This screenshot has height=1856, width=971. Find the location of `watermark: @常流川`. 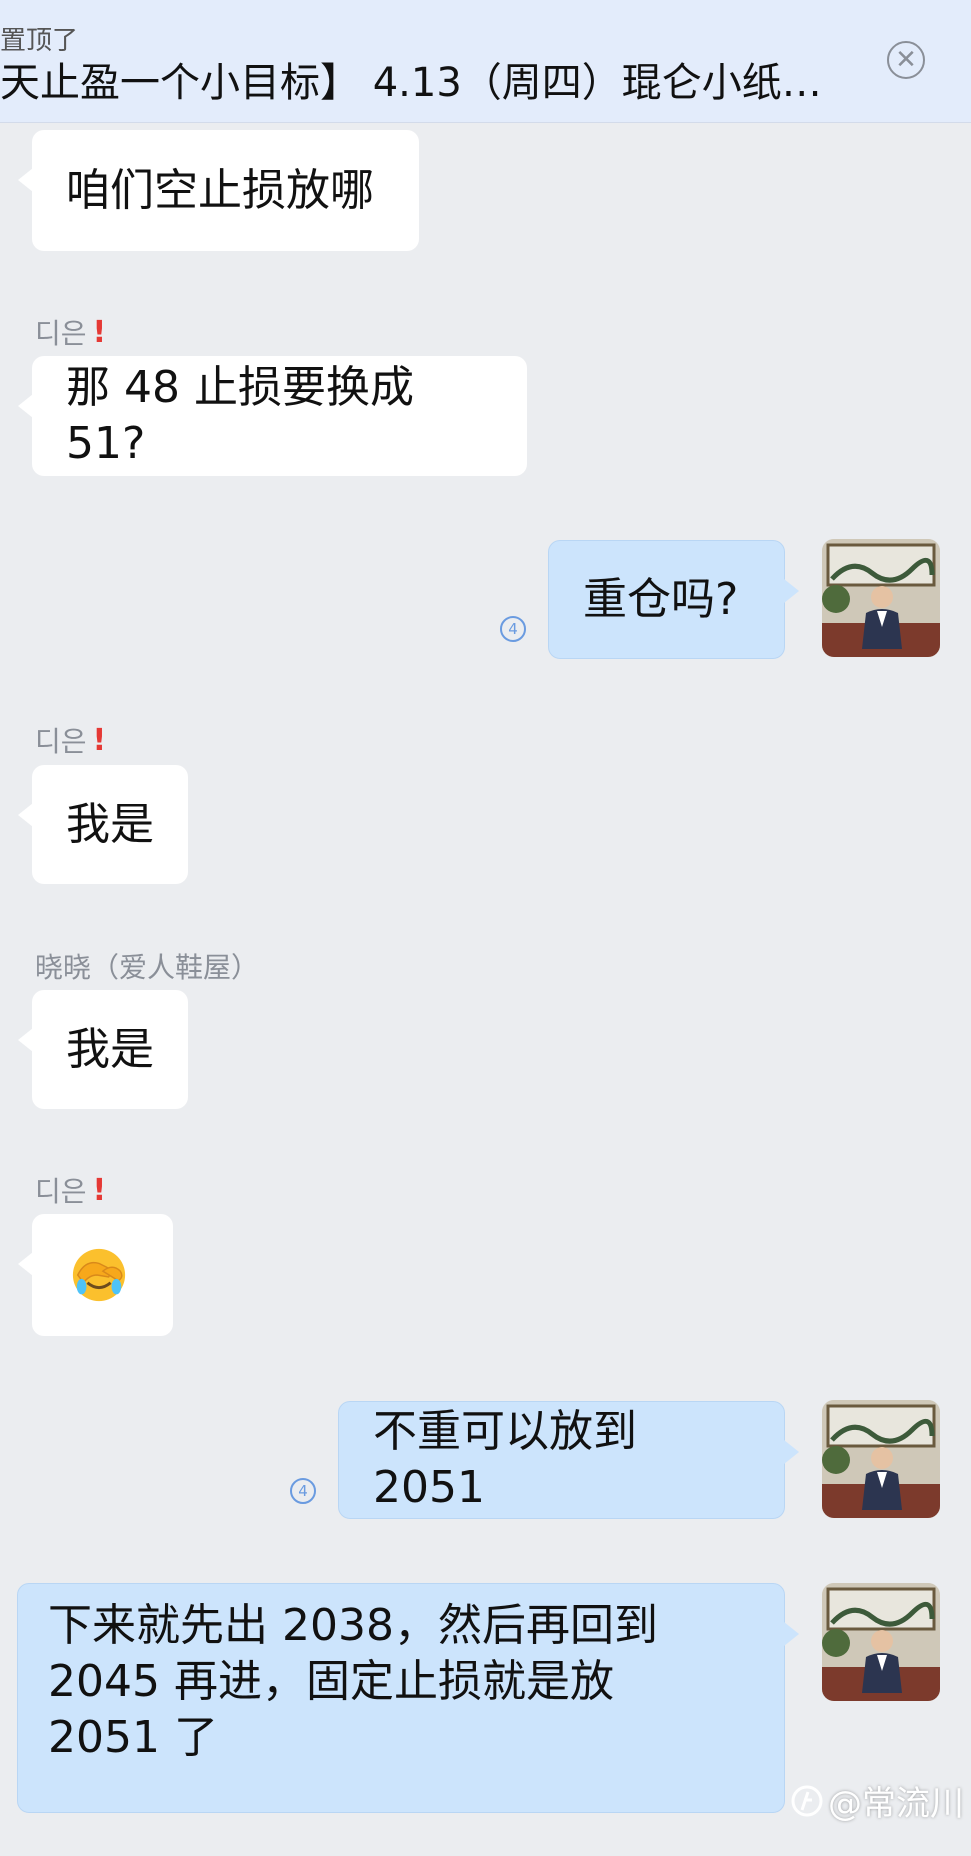

watermark: @常流川 is located at coordinates (877, 1800).